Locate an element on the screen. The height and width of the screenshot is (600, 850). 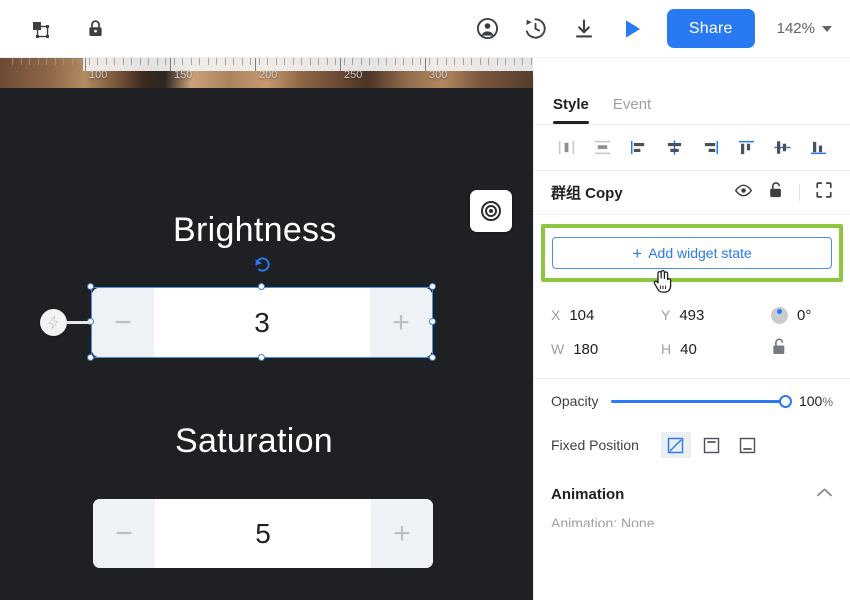
saturation-decrement-button: − is located at coordinates (124, 533).